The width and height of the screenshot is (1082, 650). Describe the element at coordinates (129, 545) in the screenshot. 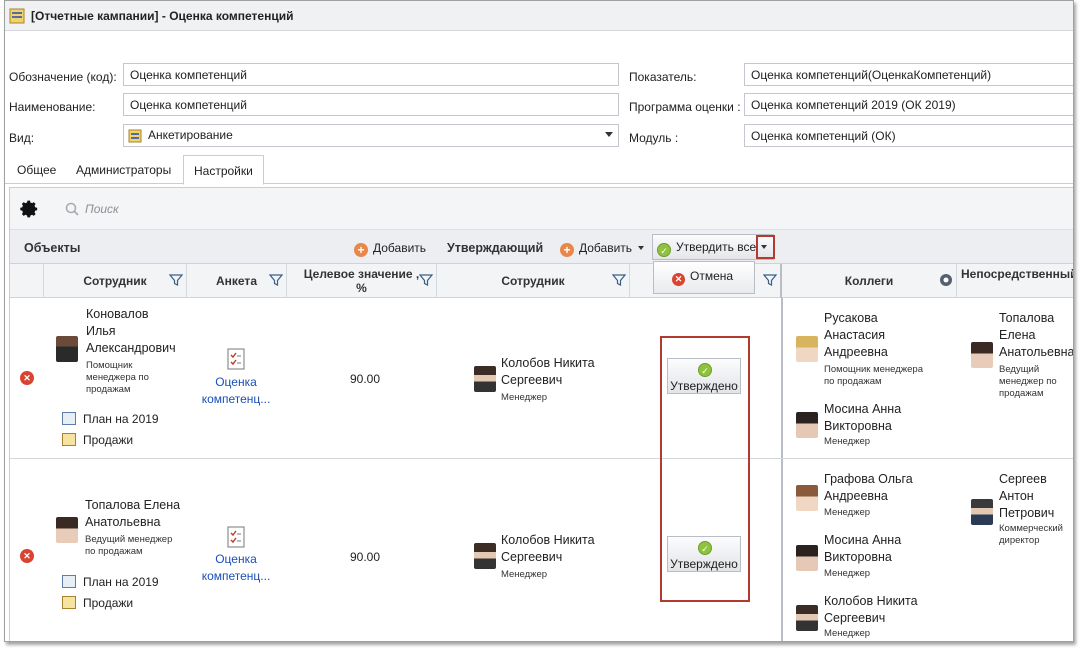

I see `employee-role: Ведущий менеджер по продажам` at that location.